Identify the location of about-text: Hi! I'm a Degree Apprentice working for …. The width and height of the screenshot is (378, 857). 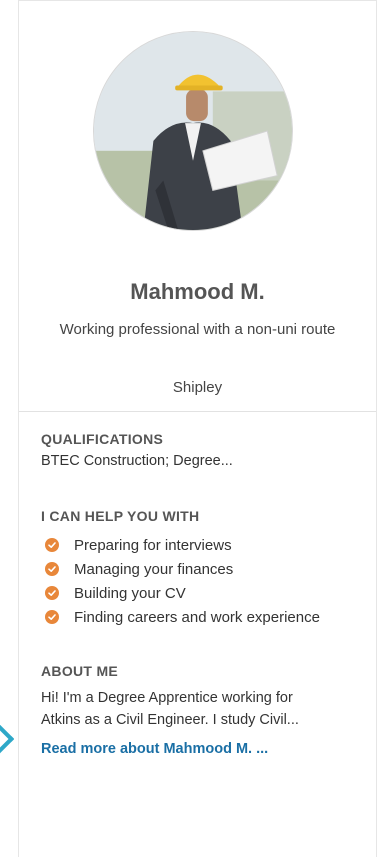
(202, 709).